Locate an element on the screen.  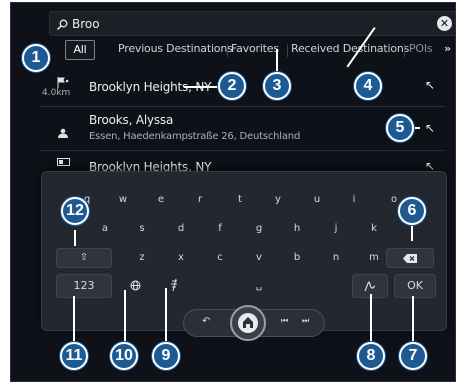
key: s is located at coordinates (142, 228).